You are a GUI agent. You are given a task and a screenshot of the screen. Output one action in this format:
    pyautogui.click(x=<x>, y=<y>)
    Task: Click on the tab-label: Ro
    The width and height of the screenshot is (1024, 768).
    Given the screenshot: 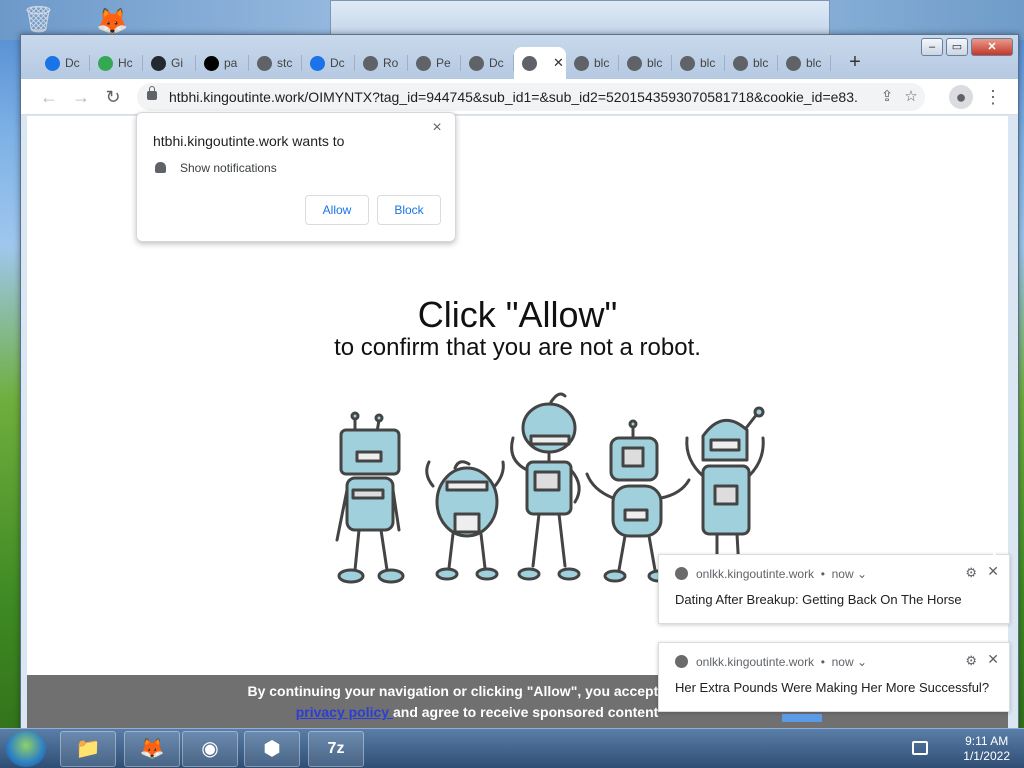 What is the action you would take?
    pyautogui.click(x=391, y=63)
    